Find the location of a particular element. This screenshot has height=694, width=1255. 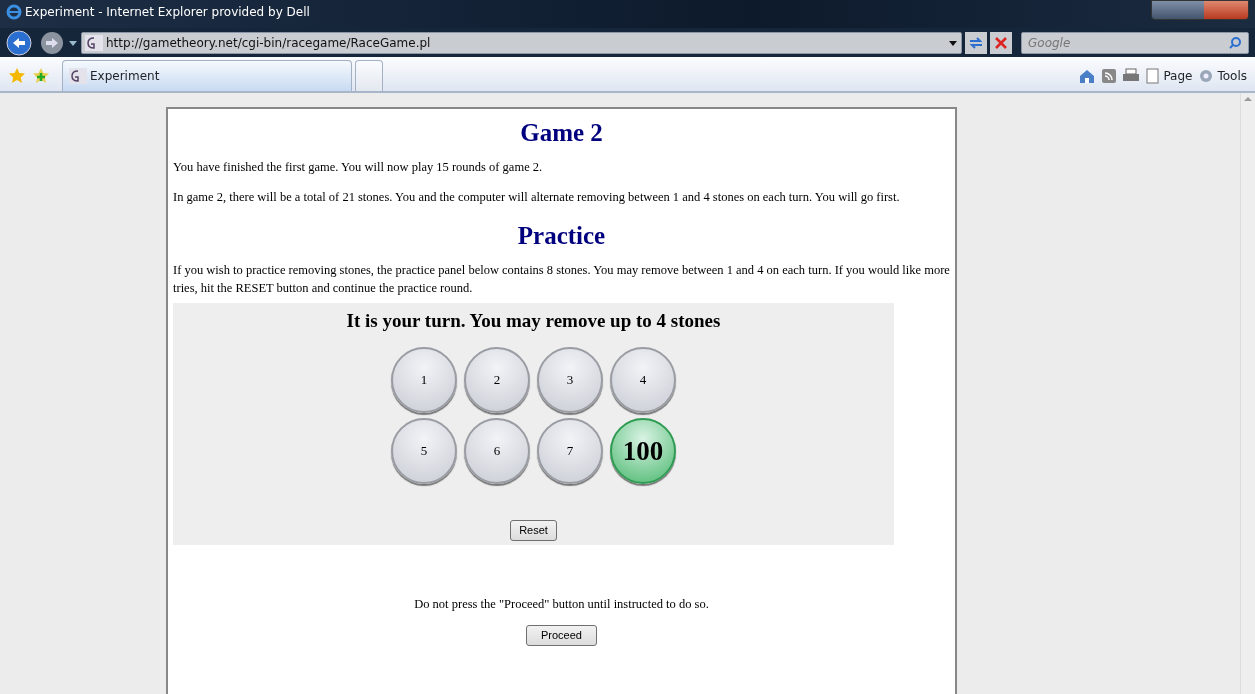

home-icon is located at coordinates (1087, 76).